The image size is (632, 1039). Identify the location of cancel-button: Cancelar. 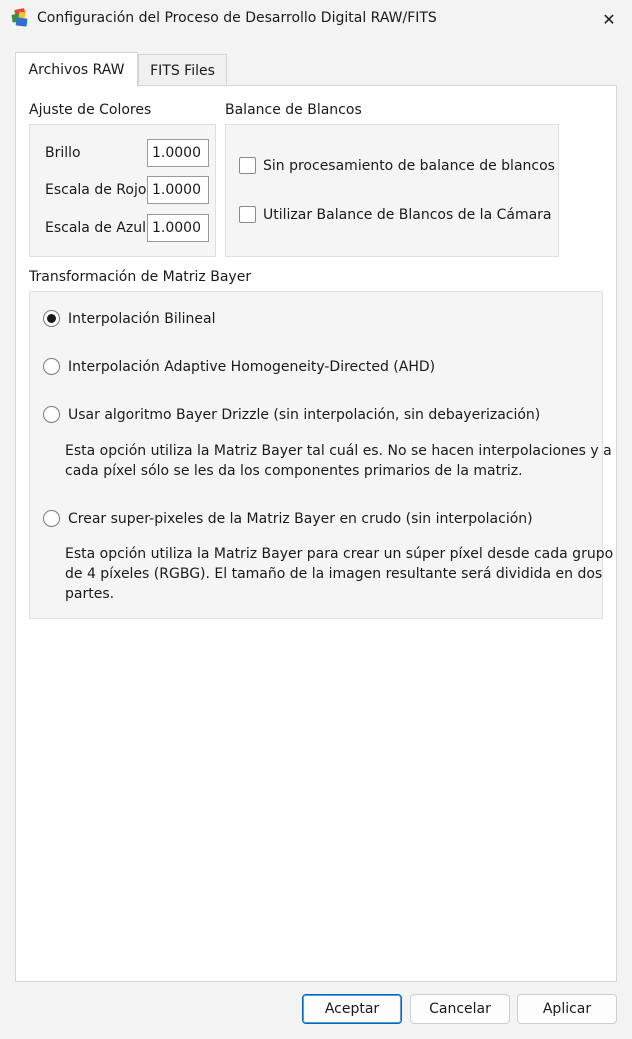
(460, 1009).